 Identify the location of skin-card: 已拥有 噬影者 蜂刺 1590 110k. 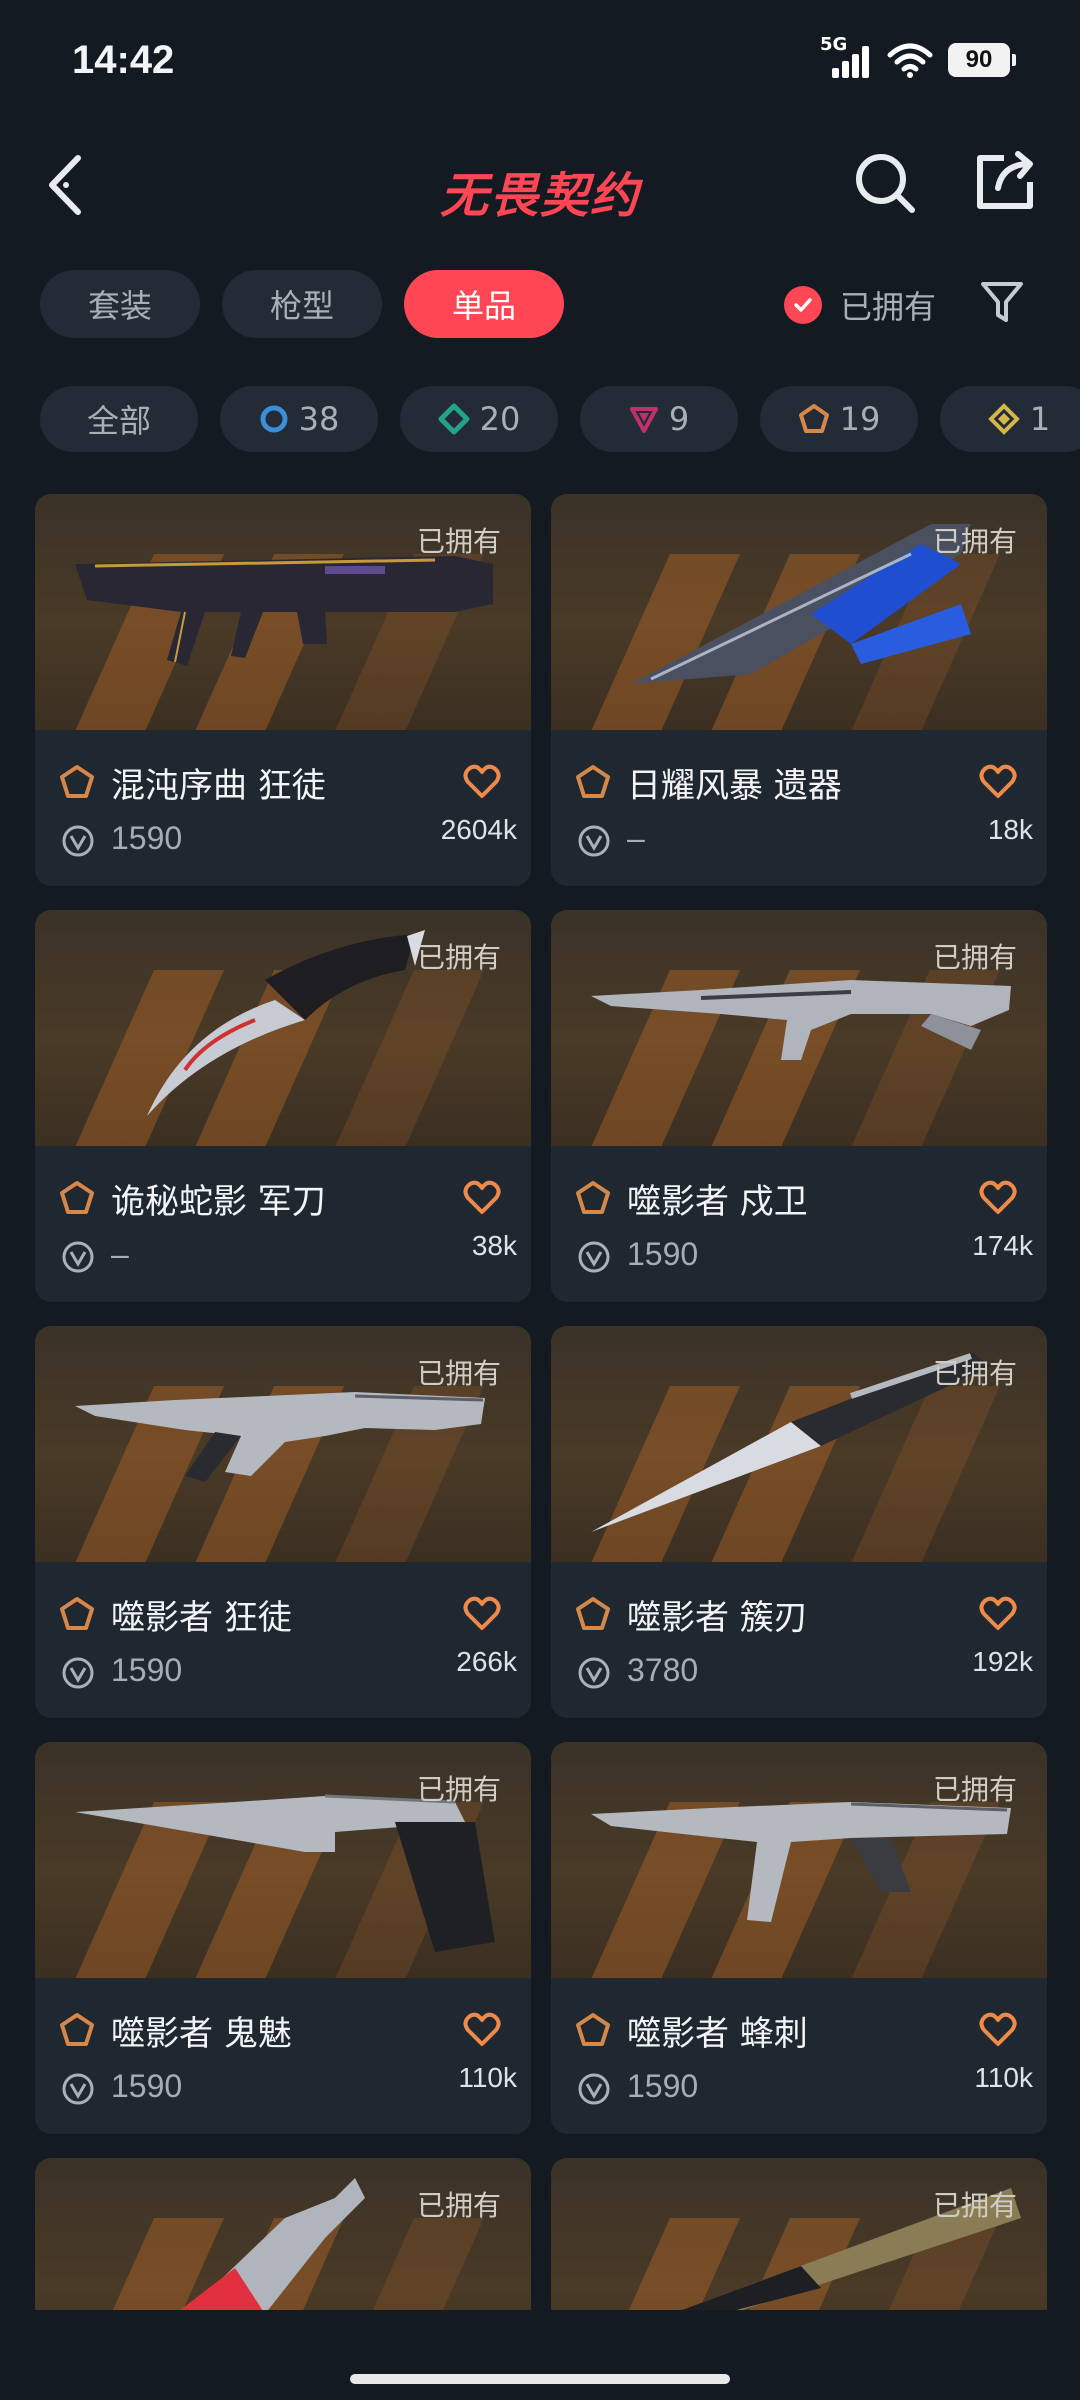
(799, 1938).